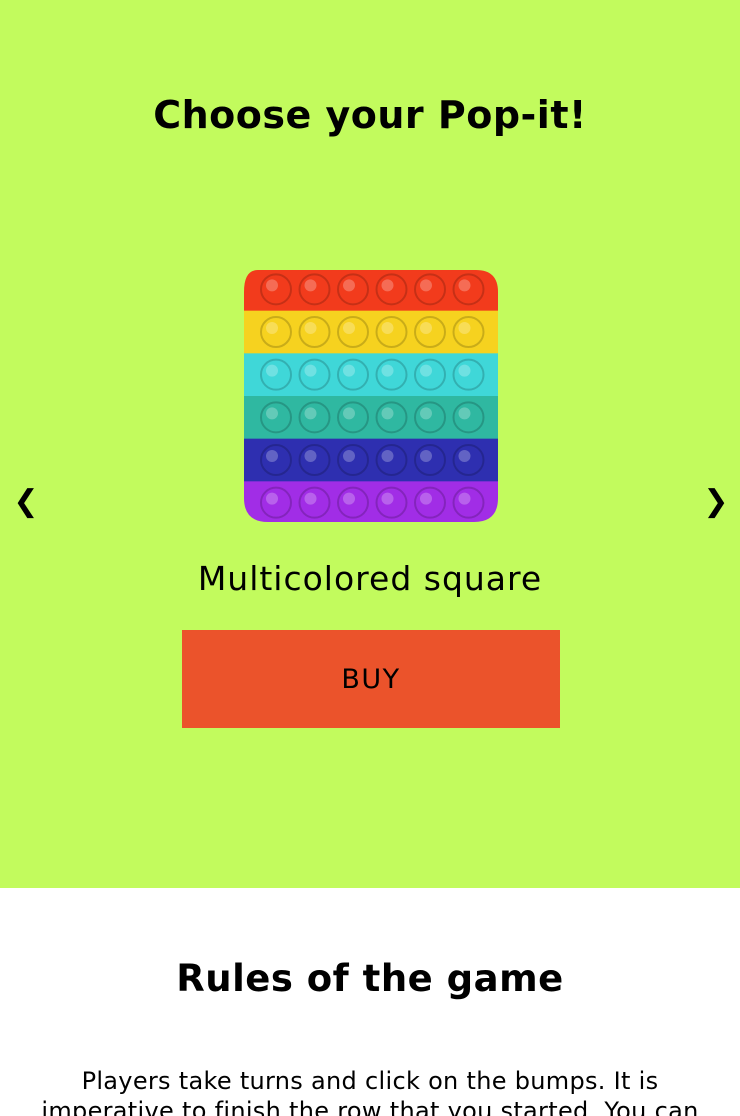 This screenshot has width=740, height=1116. I want to click on previous-slide-button: ❮, so click(26, 502).